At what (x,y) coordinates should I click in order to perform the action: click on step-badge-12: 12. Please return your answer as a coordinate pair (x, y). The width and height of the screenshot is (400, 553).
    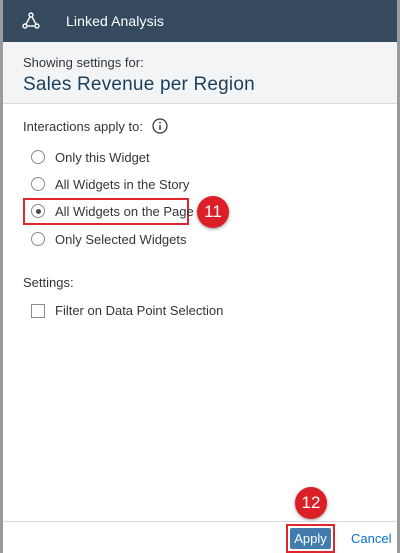
    Looking at the image, I should click on (311, 503).